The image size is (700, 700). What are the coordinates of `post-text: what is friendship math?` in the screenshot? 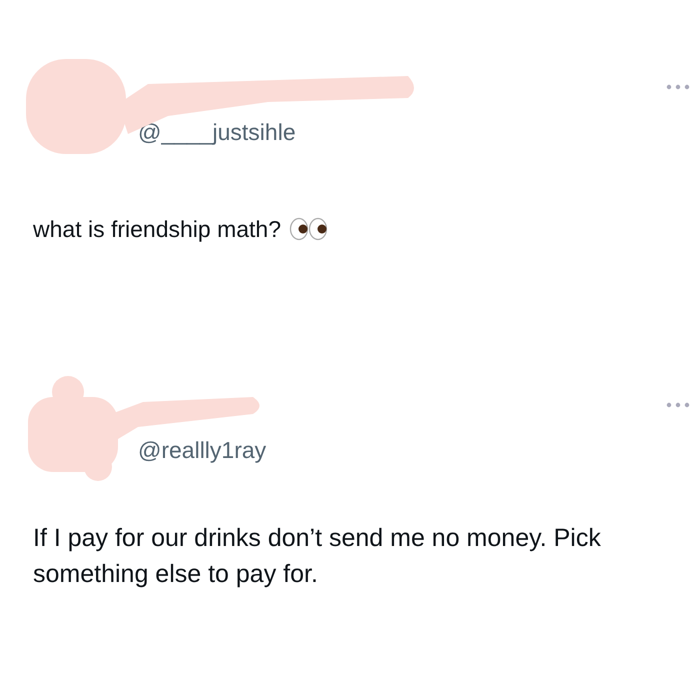 It's located at (157, 229).